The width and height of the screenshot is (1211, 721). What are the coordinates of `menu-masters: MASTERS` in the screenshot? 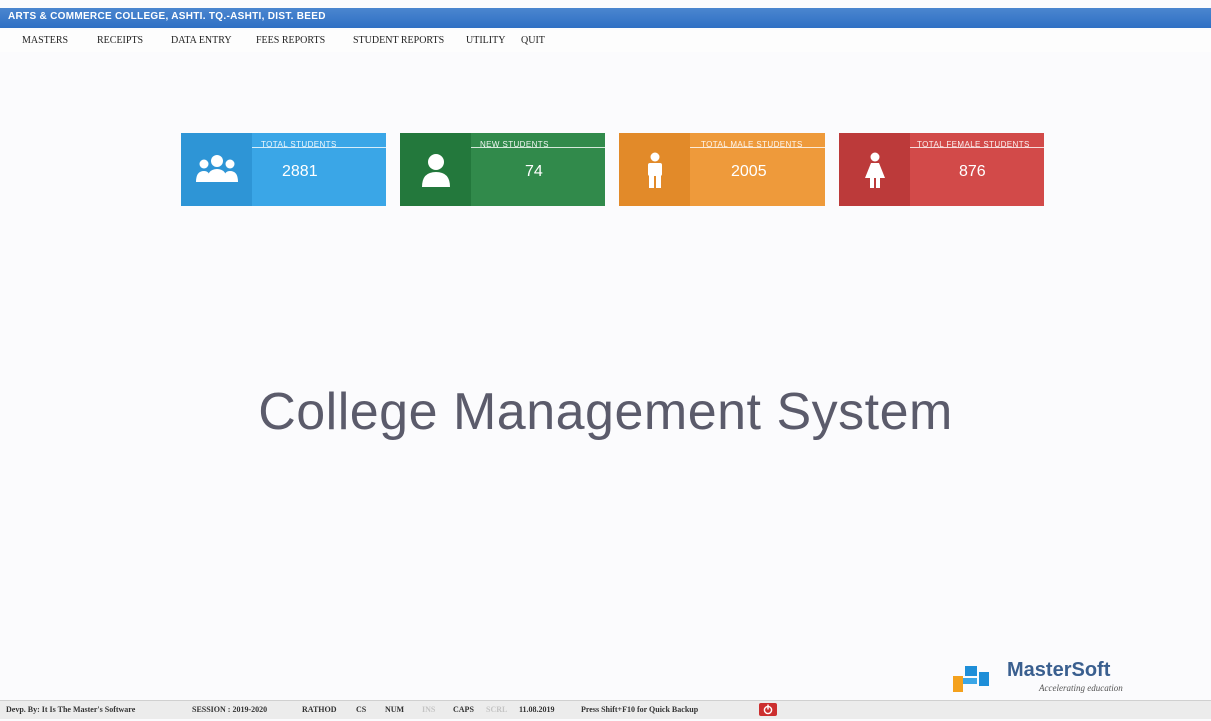 It's located at (45, 40).